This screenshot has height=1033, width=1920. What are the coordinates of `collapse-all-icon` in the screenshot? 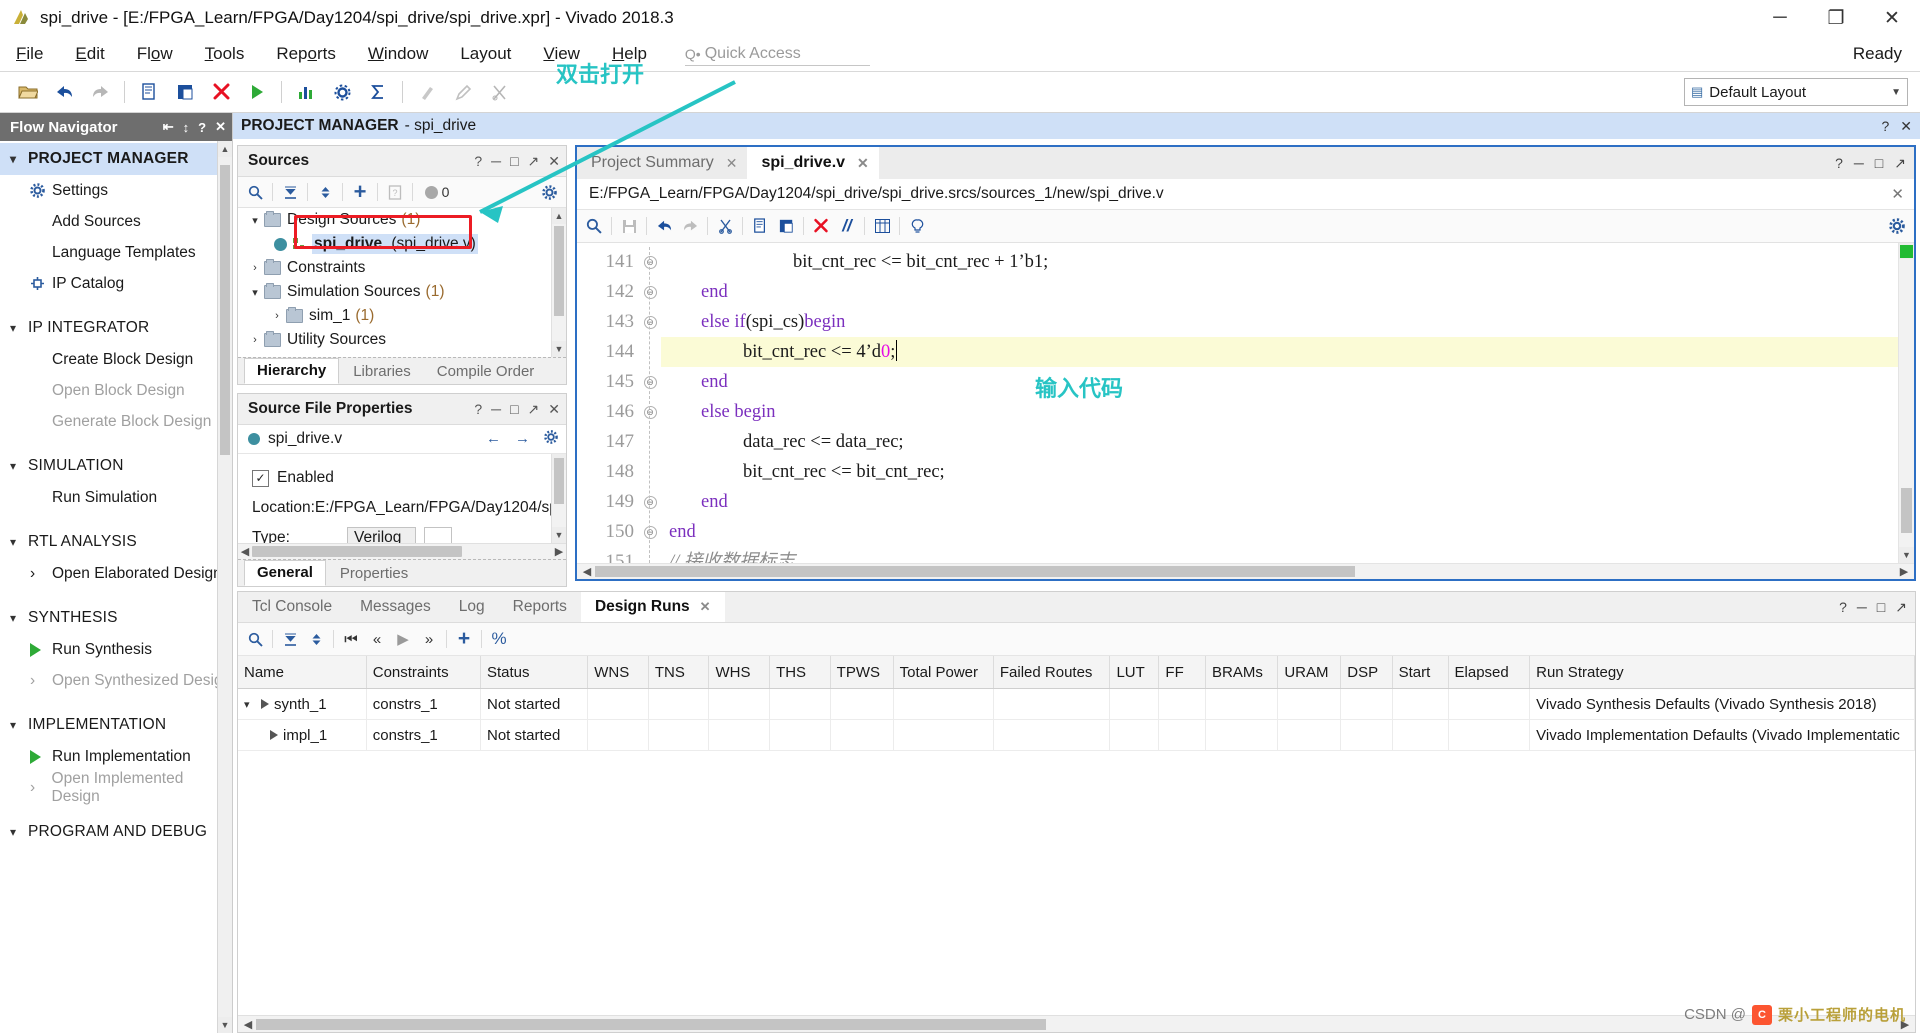 It's located at (290, 192).